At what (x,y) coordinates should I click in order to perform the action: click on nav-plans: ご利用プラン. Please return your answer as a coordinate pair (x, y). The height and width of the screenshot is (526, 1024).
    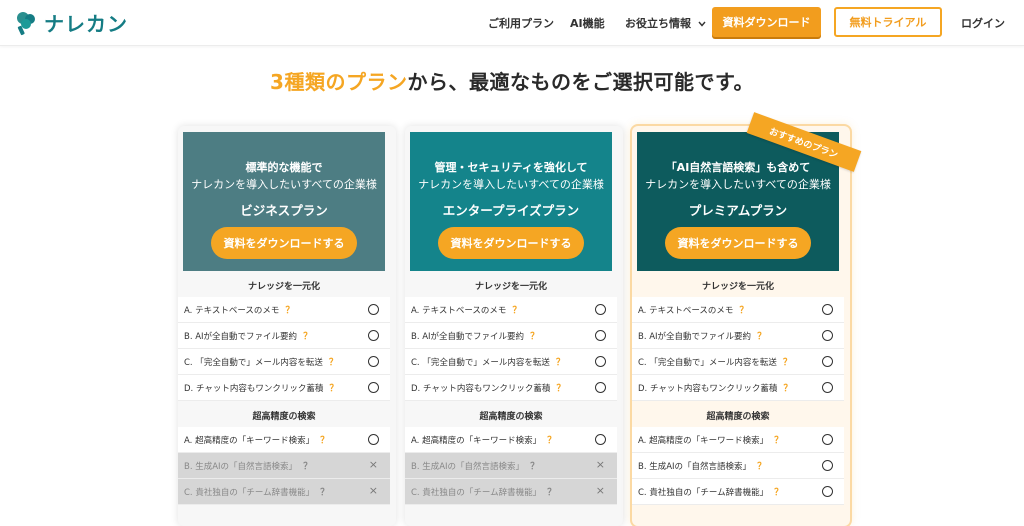
    Looking at the image, I should click on (521, 23).